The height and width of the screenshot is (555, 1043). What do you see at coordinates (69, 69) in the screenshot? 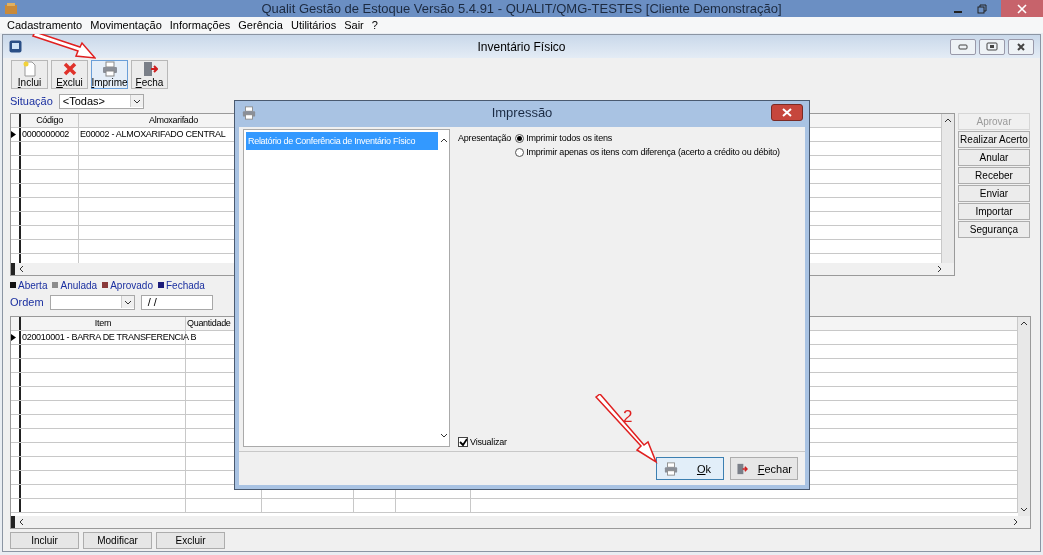
I see `cross-icon` at bounding box center [69, 69].